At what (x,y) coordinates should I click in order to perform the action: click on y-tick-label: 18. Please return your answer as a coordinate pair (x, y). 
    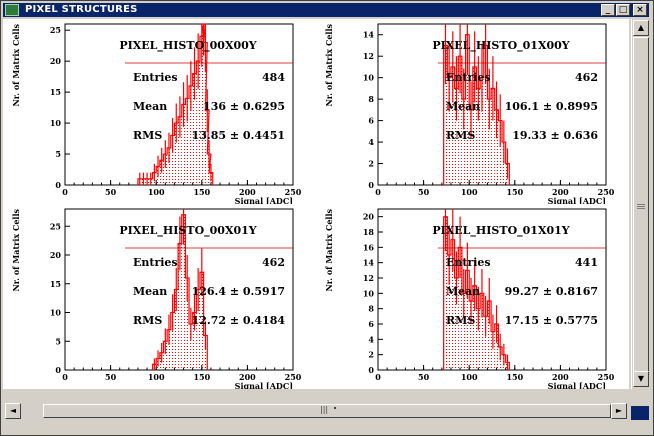
    Looking at the image, I should click on (369, 232).